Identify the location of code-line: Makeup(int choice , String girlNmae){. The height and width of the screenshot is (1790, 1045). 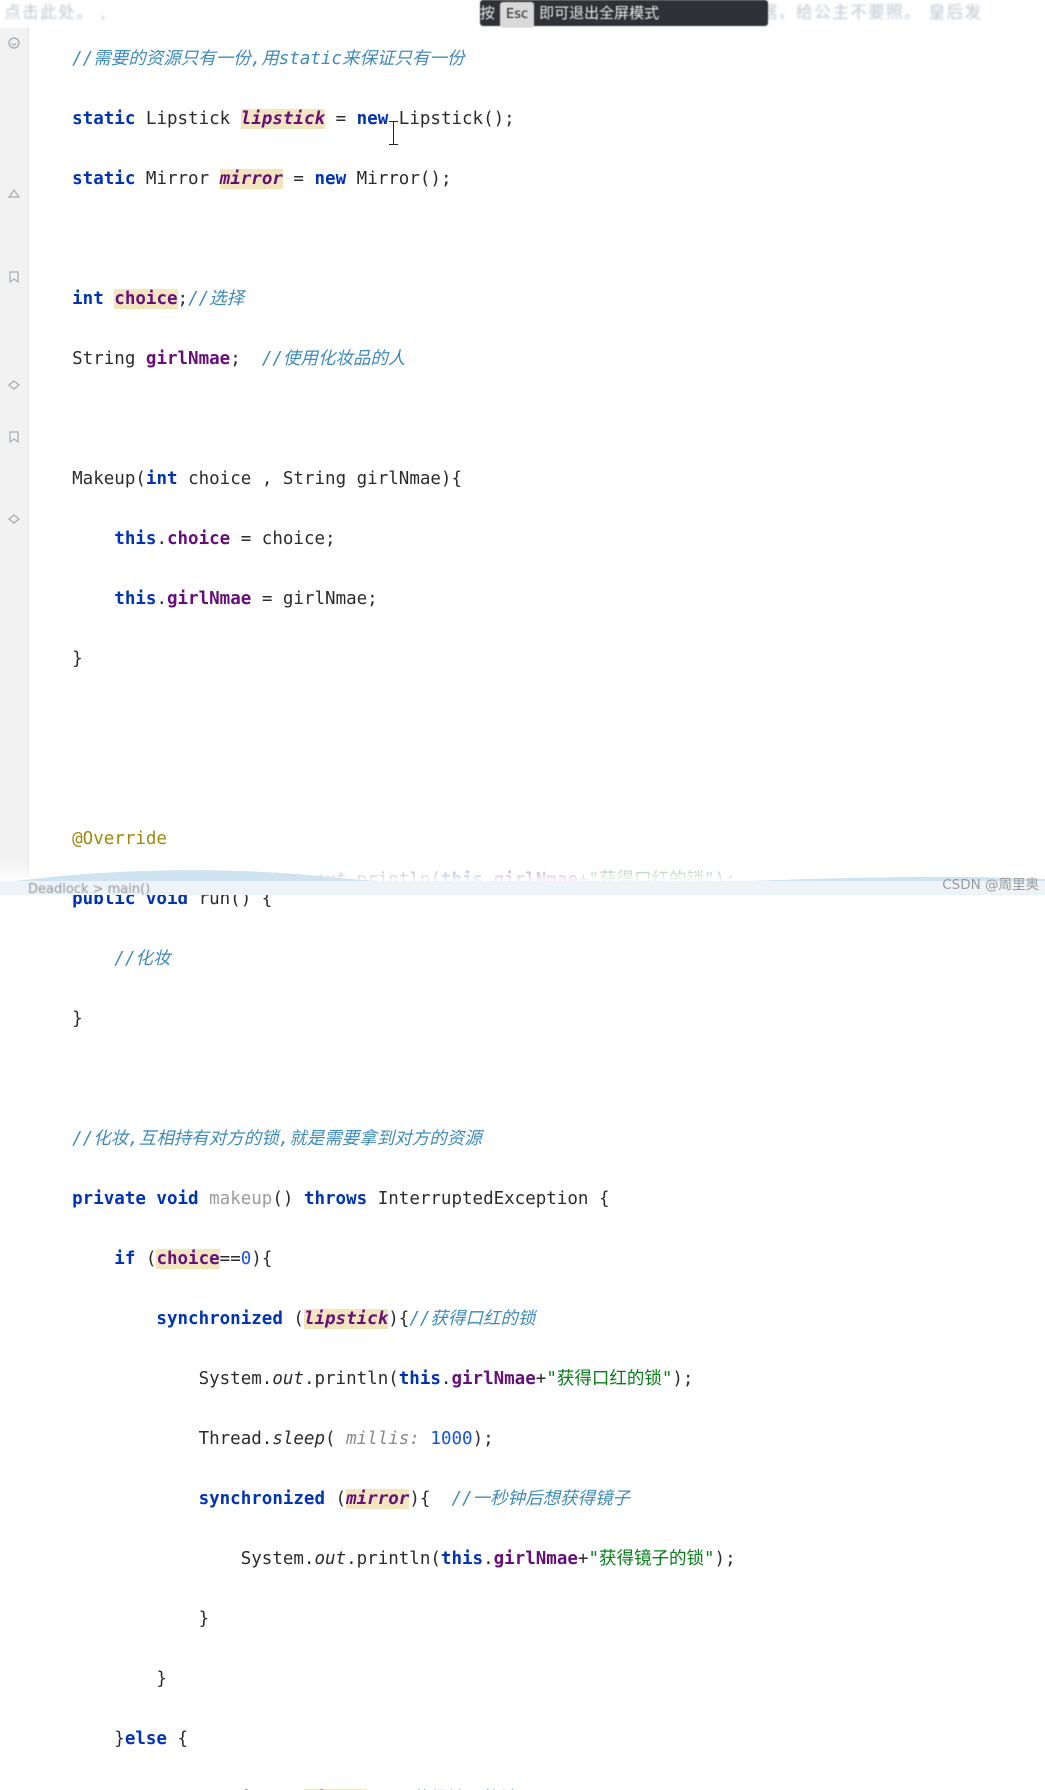
(246, 479).